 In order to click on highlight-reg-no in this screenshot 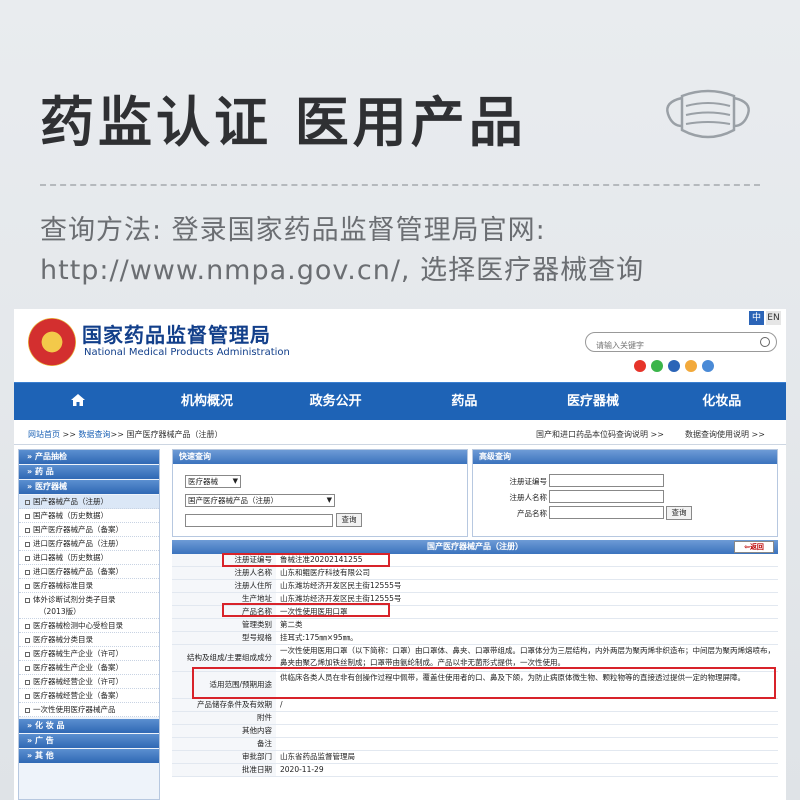, I will do `click(306, 560)`.